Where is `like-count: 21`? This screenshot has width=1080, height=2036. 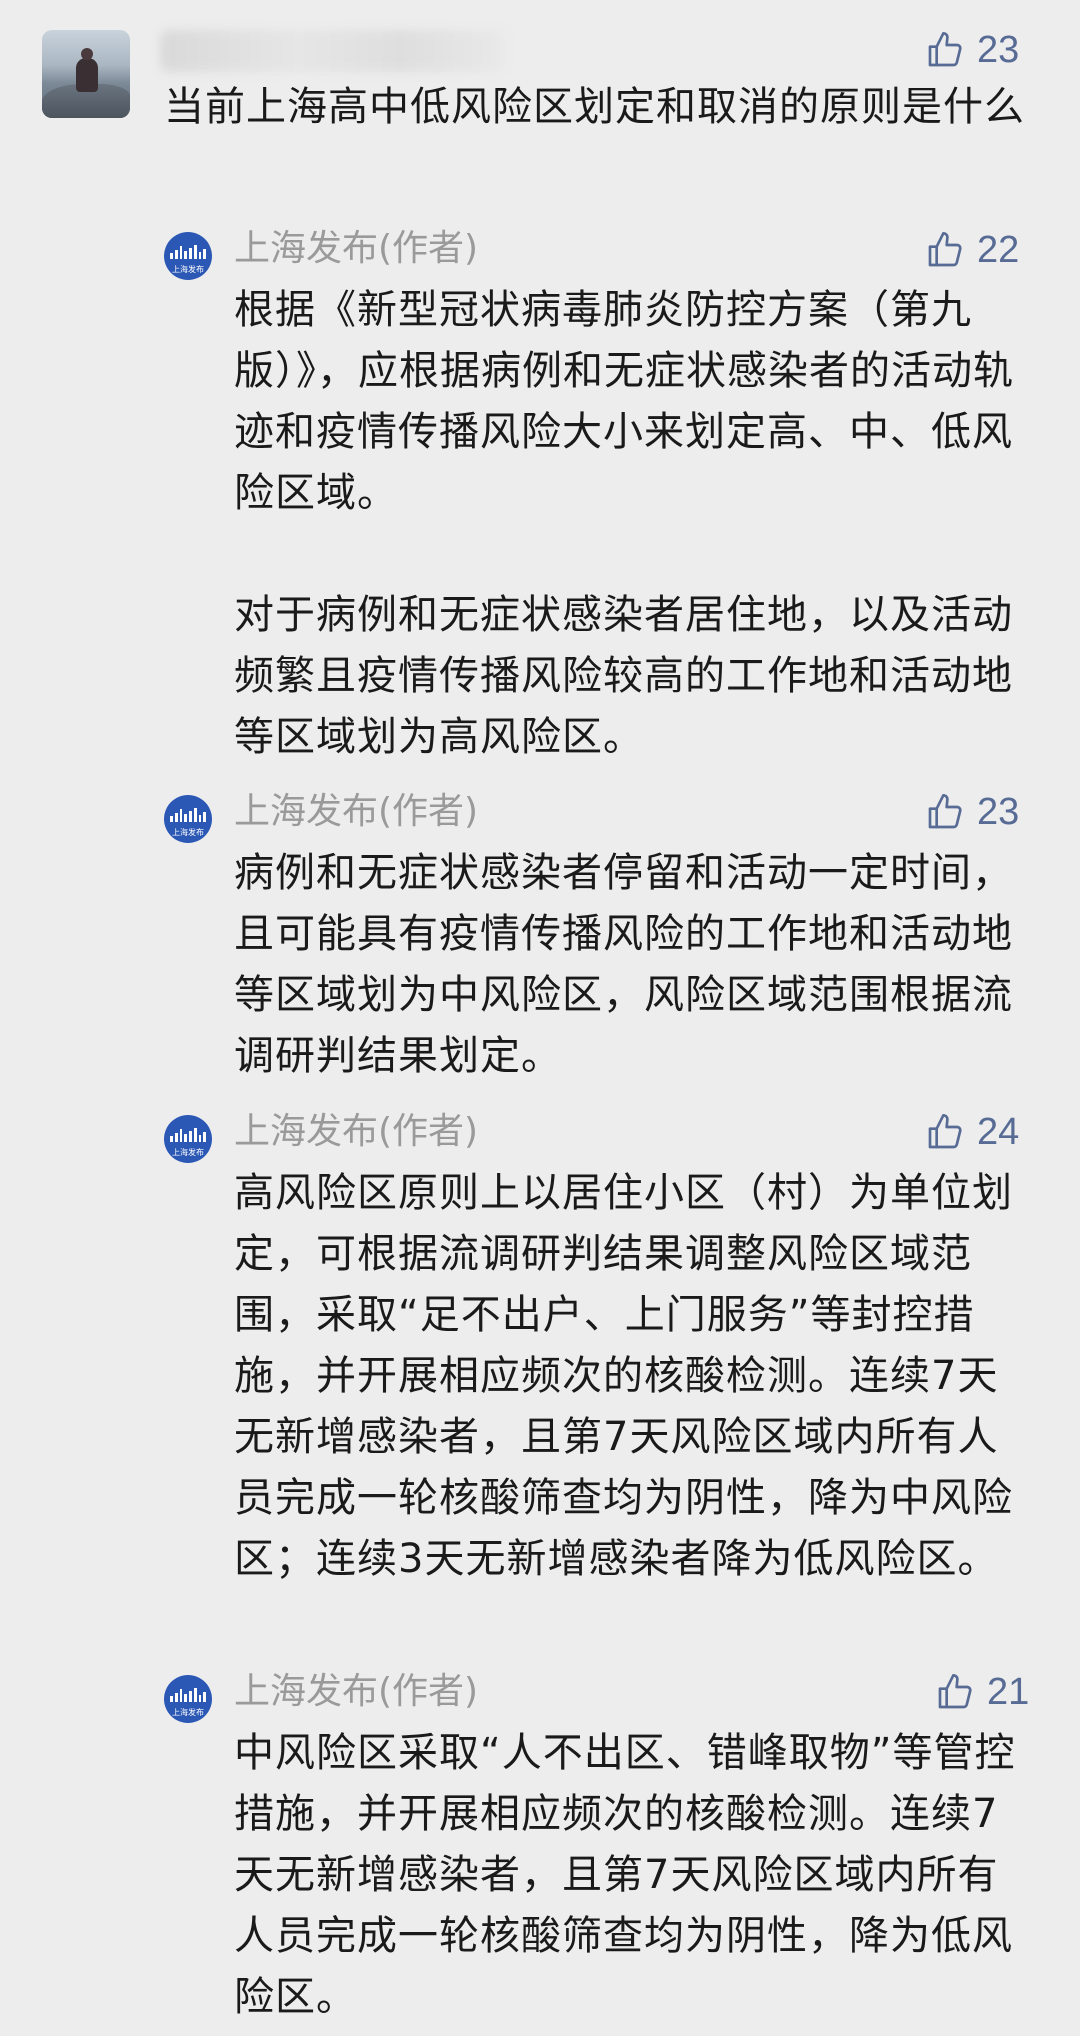
like-count: 21 is located at coordinates (1008, 1692).